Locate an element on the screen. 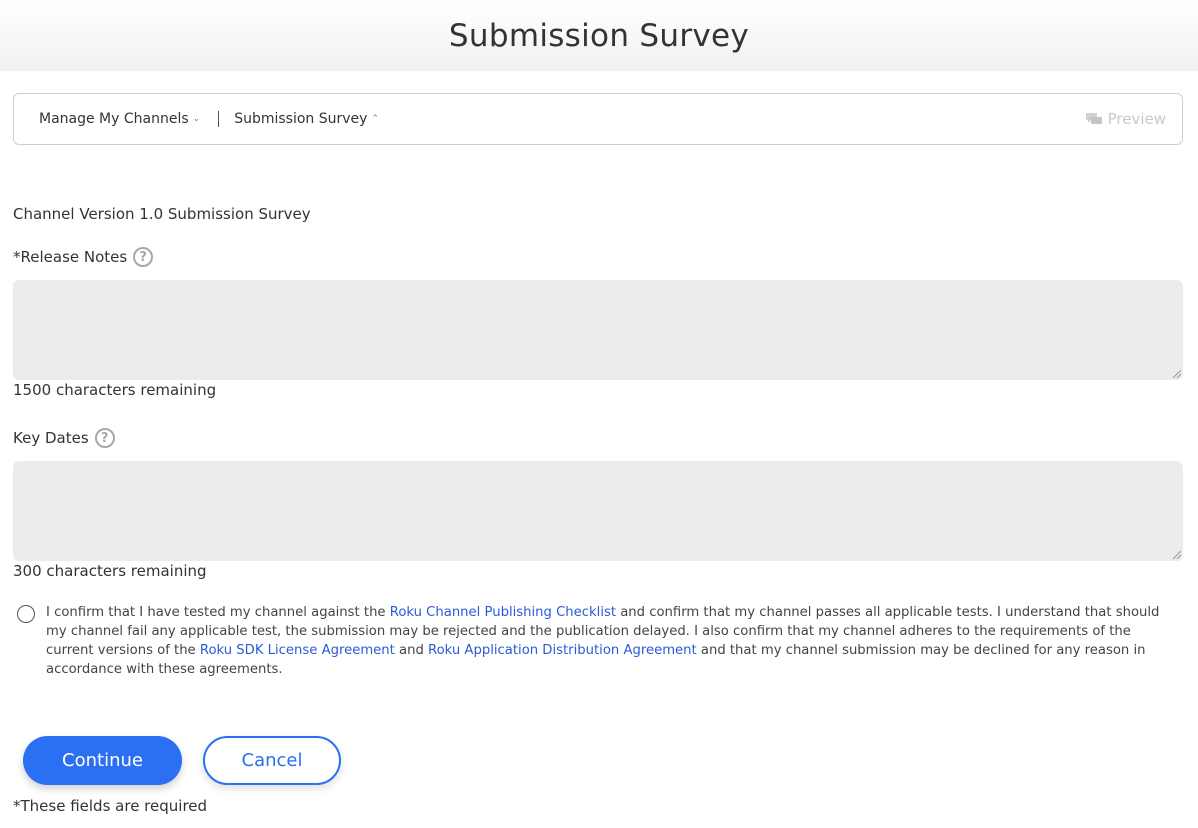 This screenshot has height=828, width=1198. continue-button: Continue is located at coordinates (102, 760).